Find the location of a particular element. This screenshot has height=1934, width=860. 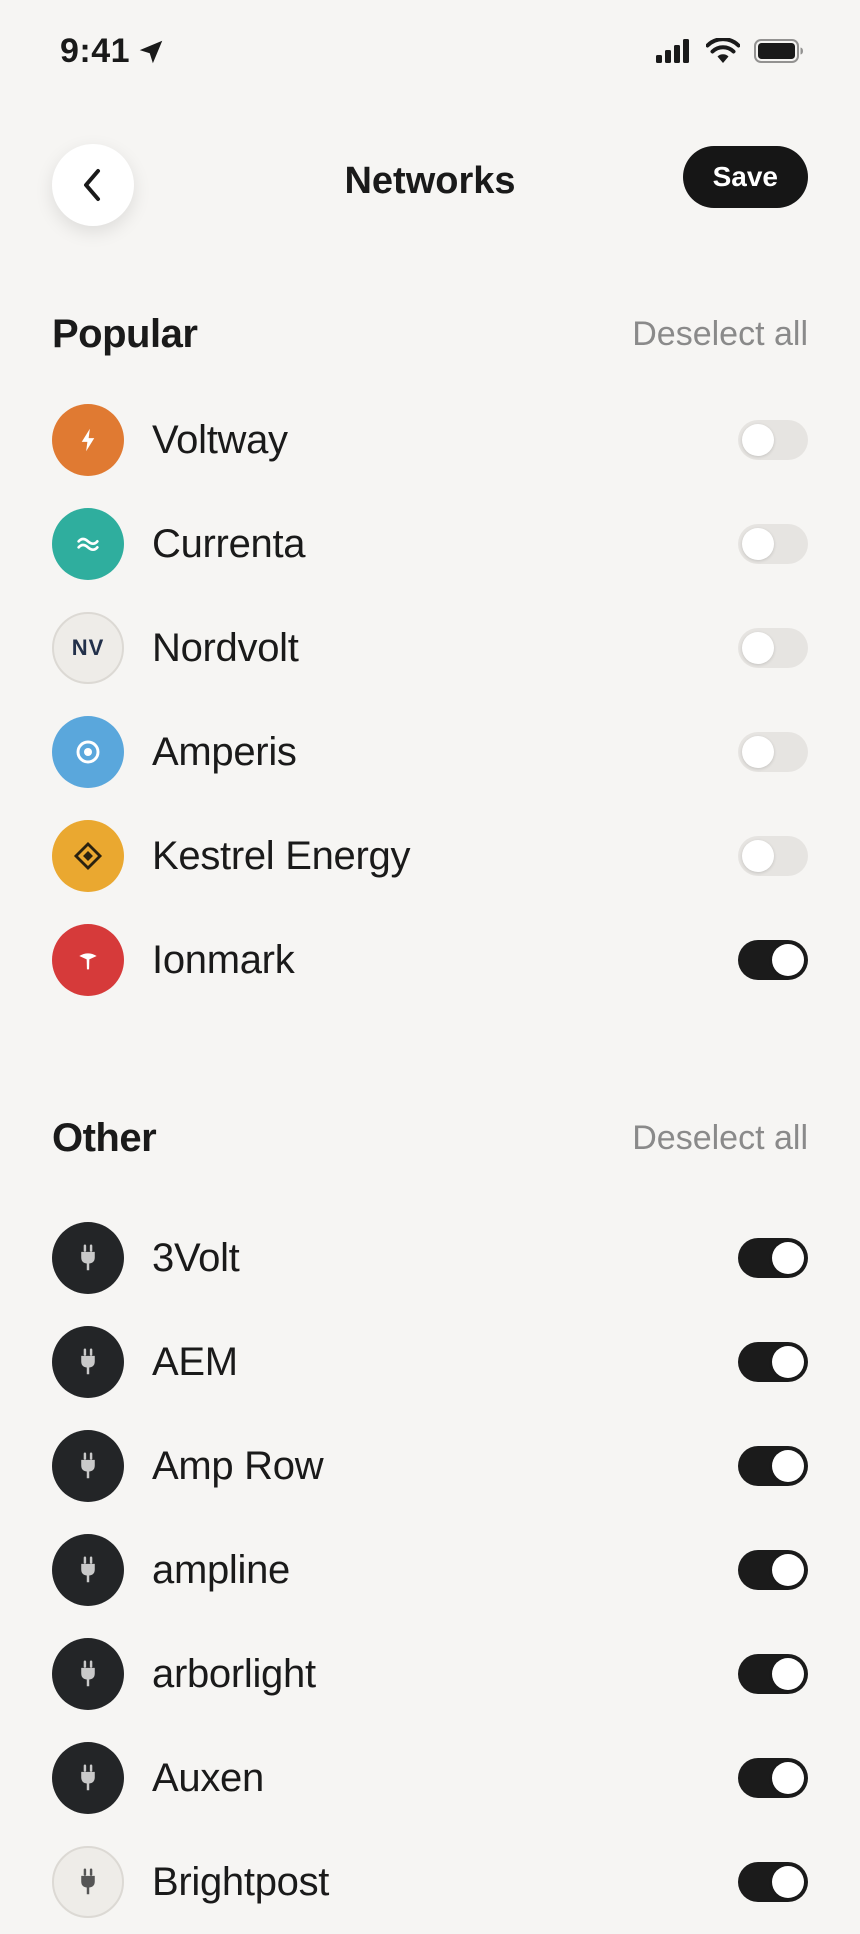

status-time-text: 9:41 is located at coordinates (95, 51).